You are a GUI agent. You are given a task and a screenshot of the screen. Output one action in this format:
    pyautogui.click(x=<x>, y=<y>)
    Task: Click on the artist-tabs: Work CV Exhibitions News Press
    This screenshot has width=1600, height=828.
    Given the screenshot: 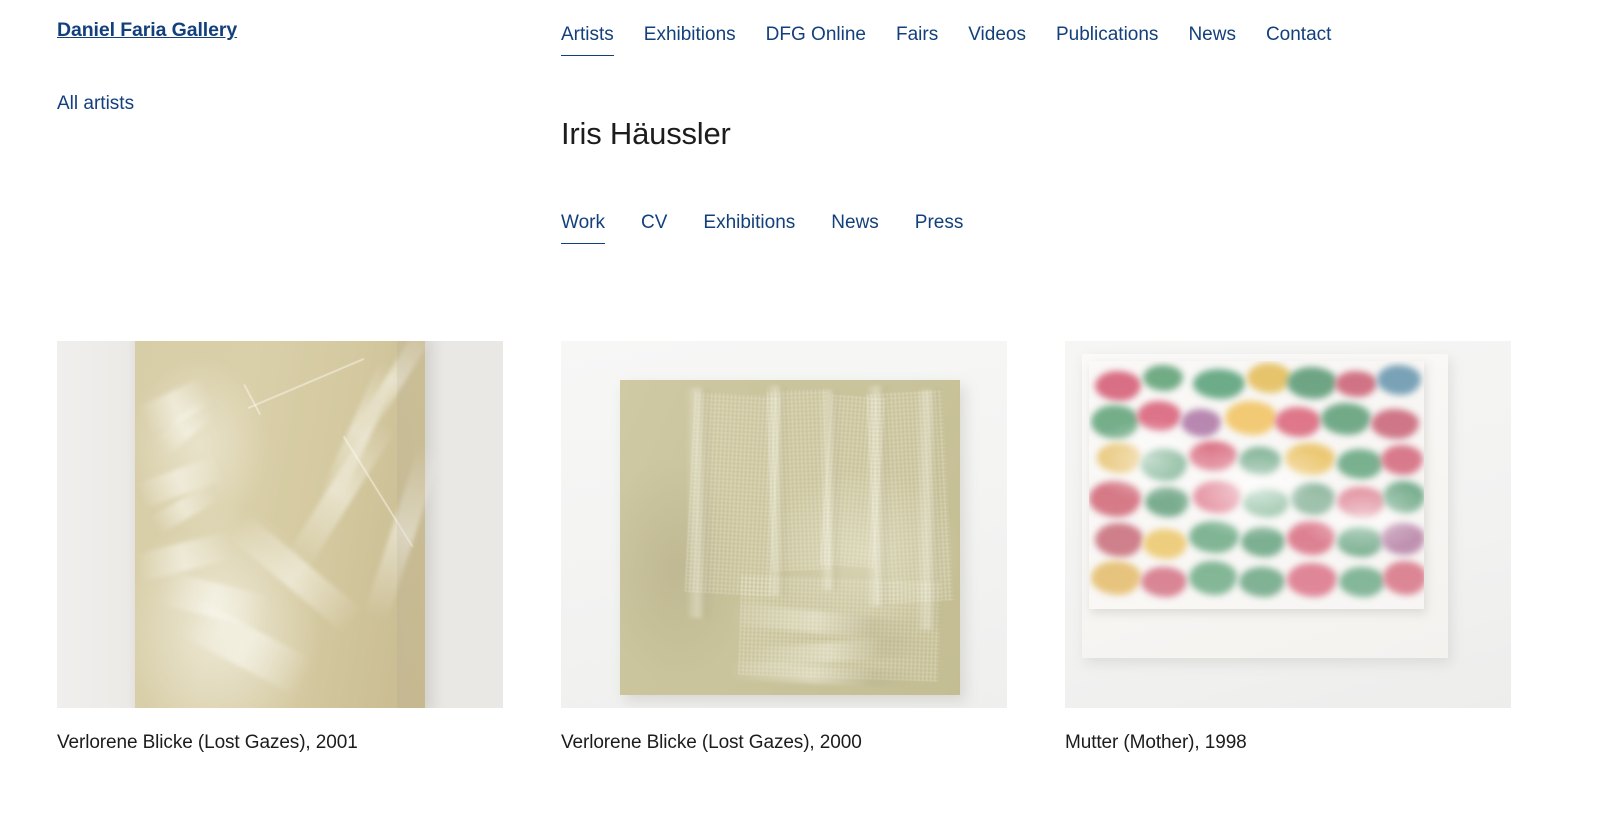 What is the action you would take?
    pyautogui.click(x=762, y=227)
    